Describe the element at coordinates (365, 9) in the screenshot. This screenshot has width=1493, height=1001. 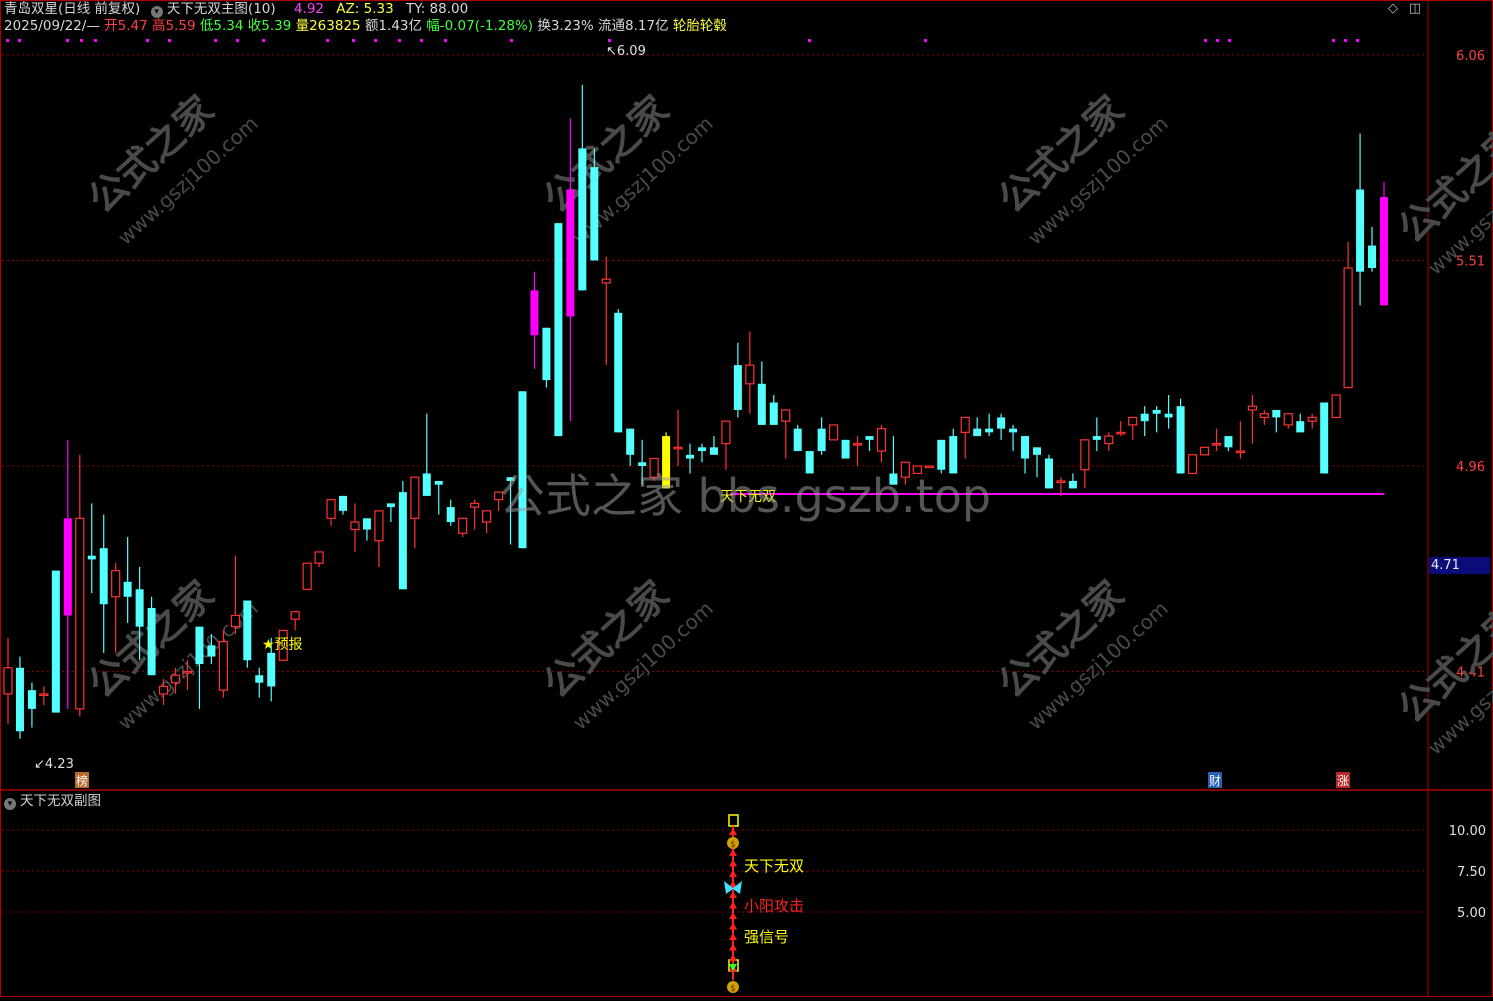
I see `indicator-az: AZ: 5.33` at that location.